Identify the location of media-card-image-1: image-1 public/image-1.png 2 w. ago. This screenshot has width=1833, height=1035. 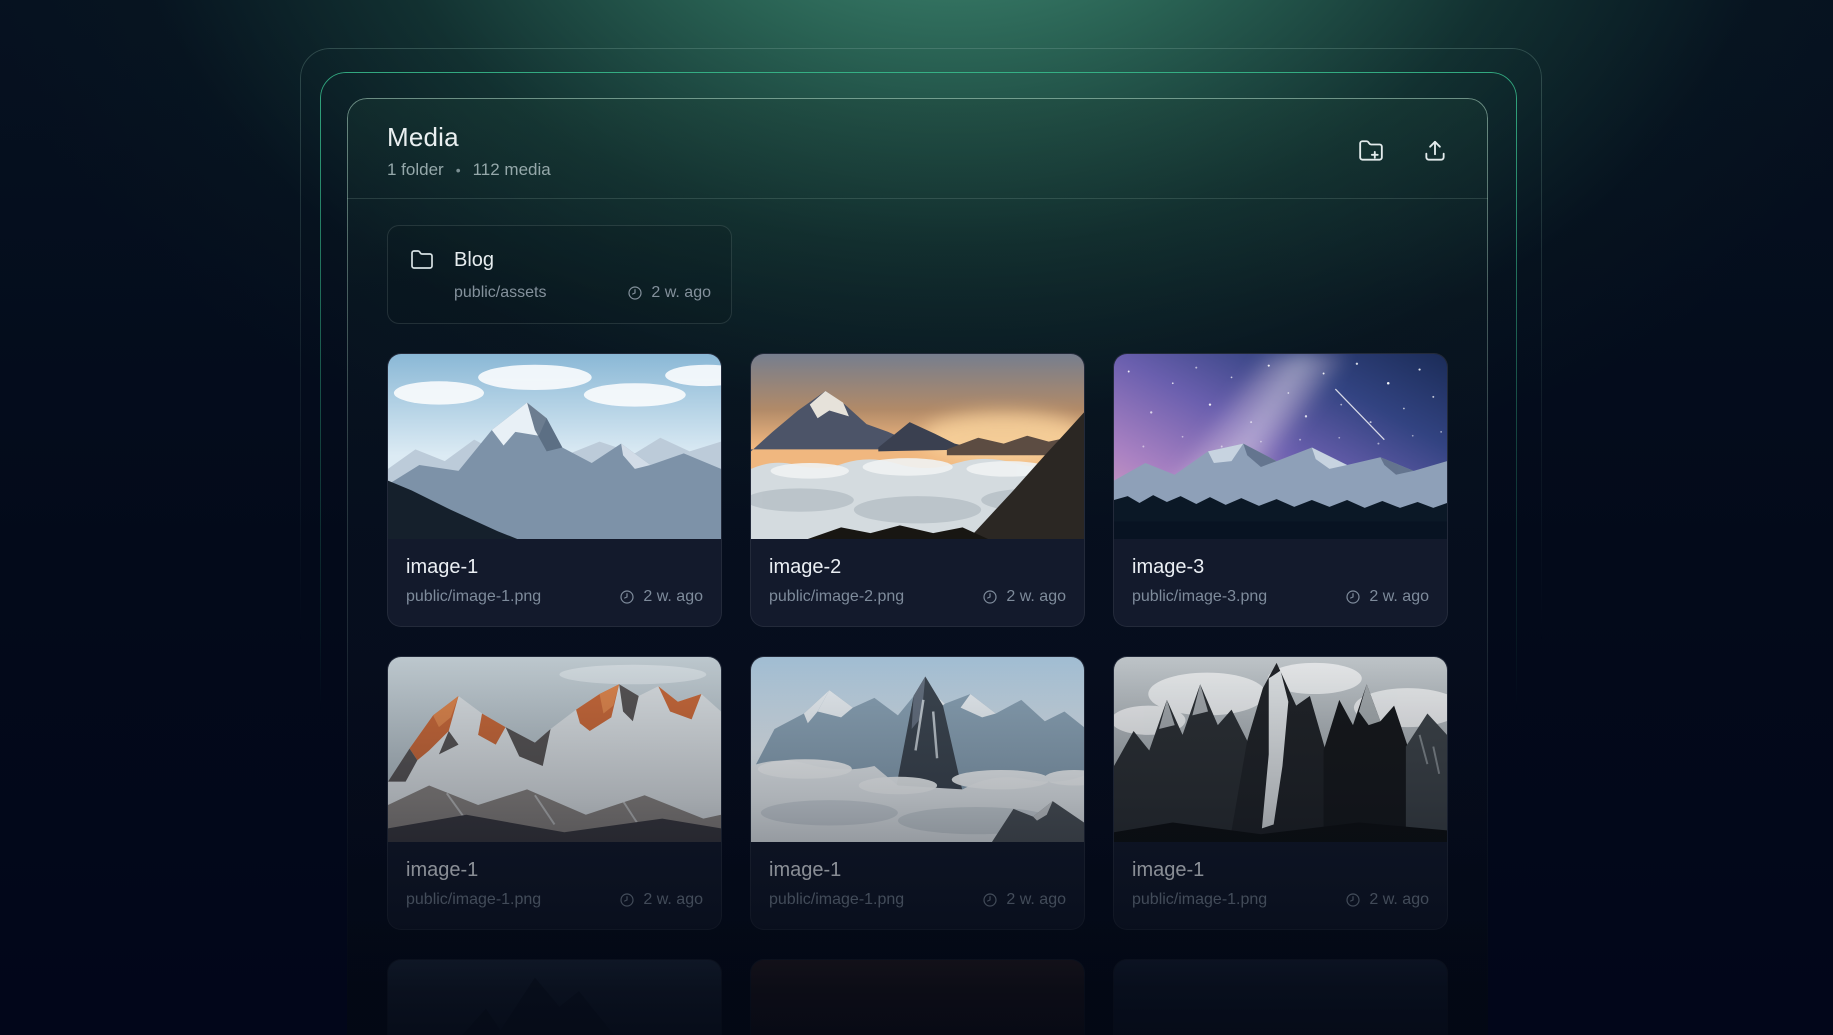
(554, 490).